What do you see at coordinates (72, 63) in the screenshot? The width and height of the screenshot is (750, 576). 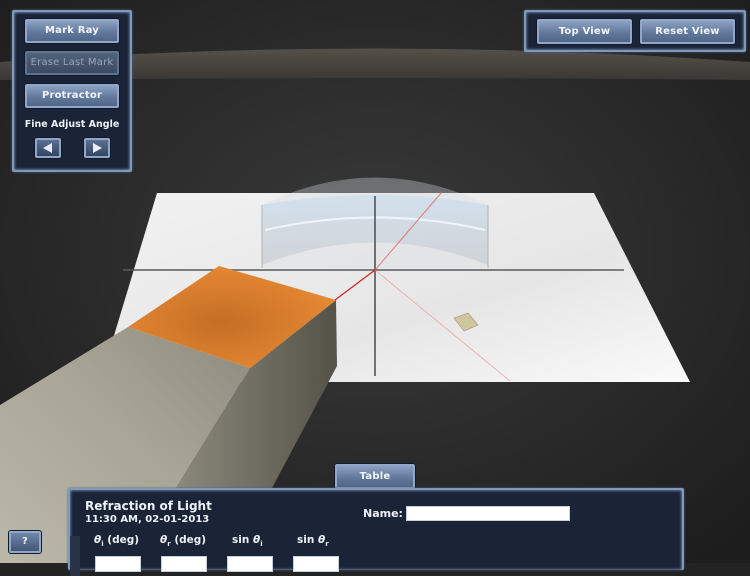 I see `erase-last-mark-button: Erase Last Mark` at bounding box center [72, 63].